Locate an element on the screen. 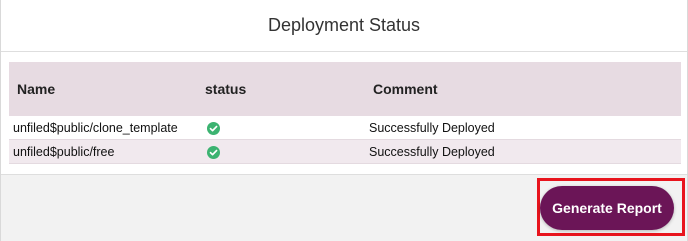 This screenshot has width=688, height=241. dialog-title: Deployment Status is located at coordinates (344, 25).